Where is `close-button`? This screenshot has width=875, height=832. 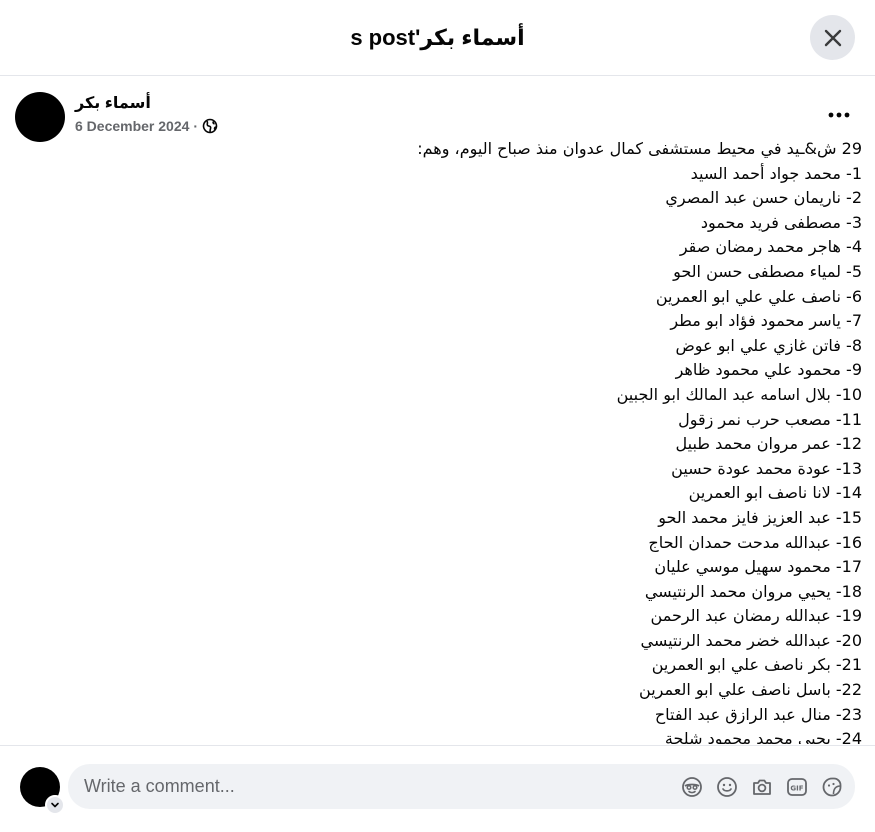 close-button is located at coordinates (832, 37).